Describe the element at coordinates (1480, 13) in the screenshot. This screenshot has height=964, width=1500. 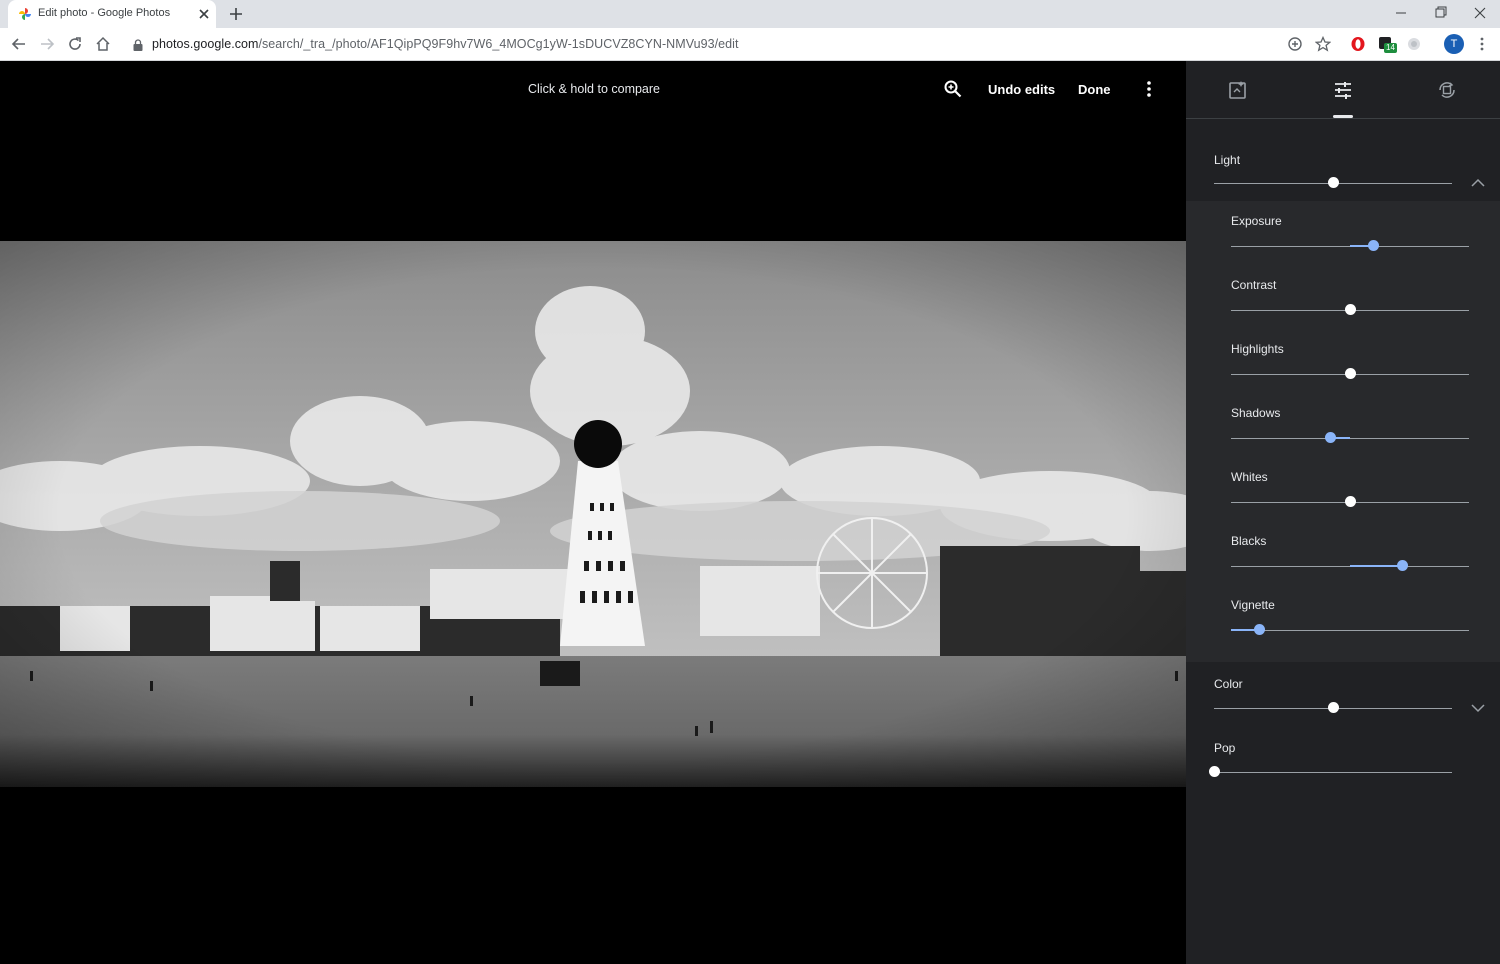
I see `close-window-icon` at that location.